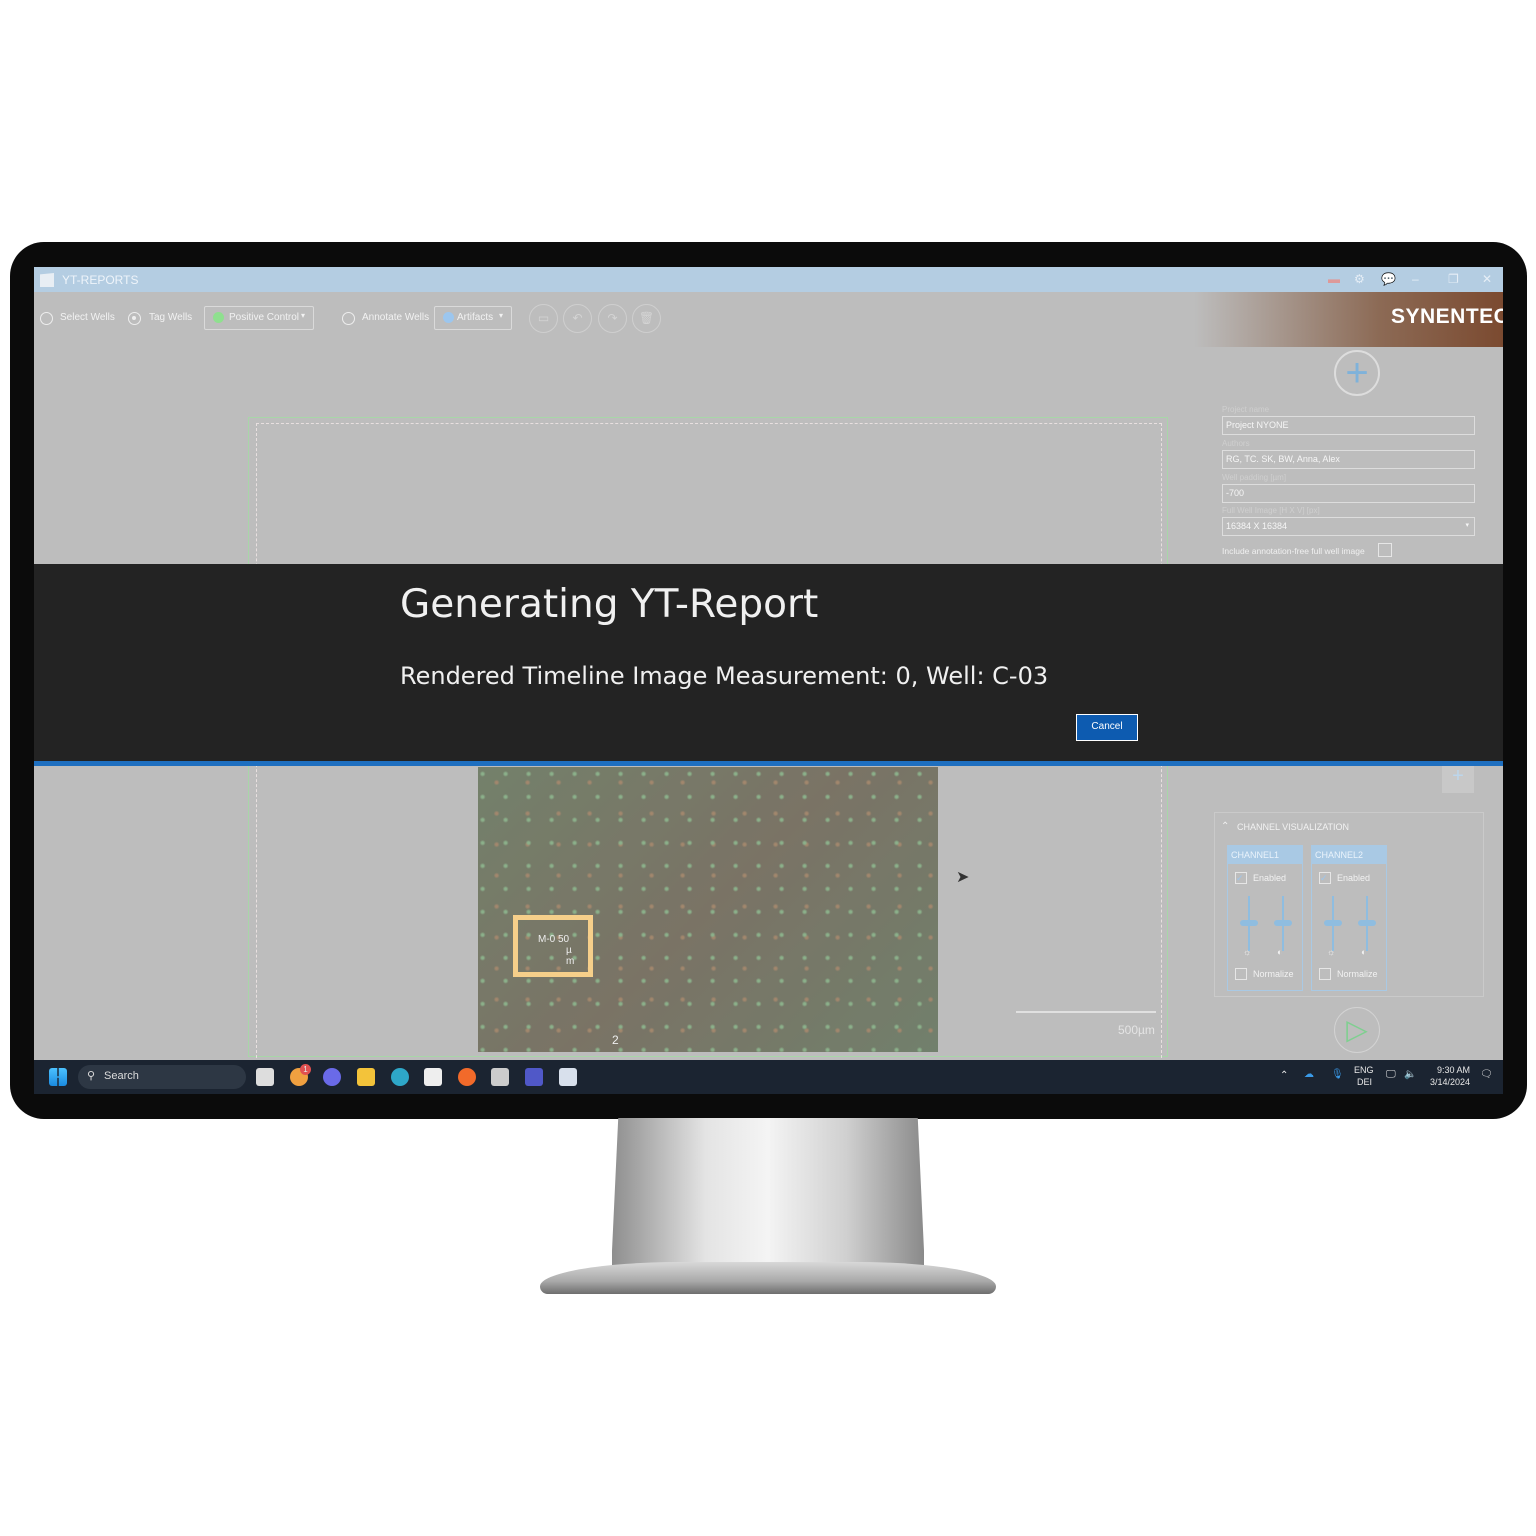 The image size is (1536, 1536). Describe the element at coordinates (1359, 279) in the screenshot. I see `gear-icon: ⚙` at that location.